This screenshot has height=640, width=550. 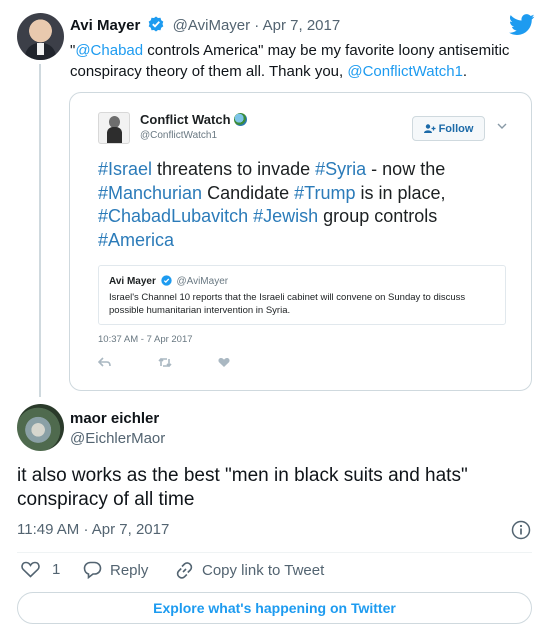 What do you see at coordinates (274, 552) in the screenshot?
I see `divider` at bounding box center [274, 552].